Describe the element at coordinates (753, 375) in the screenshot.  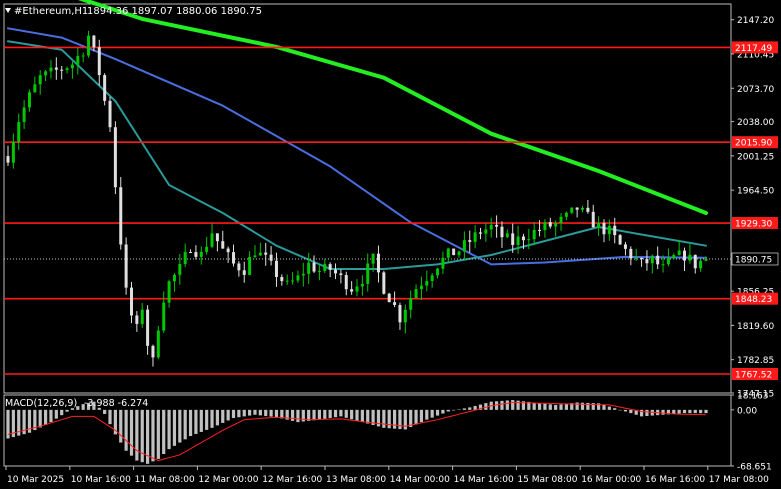
I see `level-price-label: 1767.52` at that location.